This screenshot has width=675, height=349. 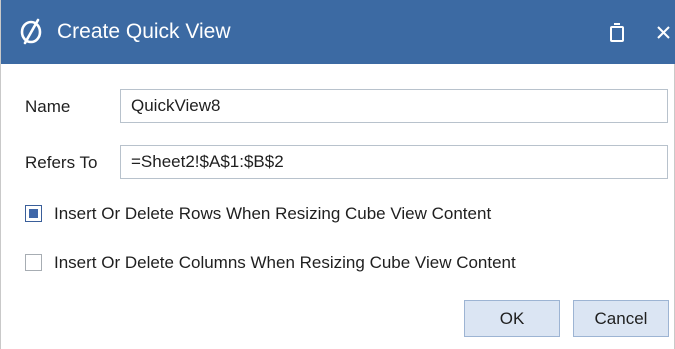 What do you see at coordinates (621, 318) in the screenshot?
I see `cancel-button: Cancel` at bounding box center [621, 318].